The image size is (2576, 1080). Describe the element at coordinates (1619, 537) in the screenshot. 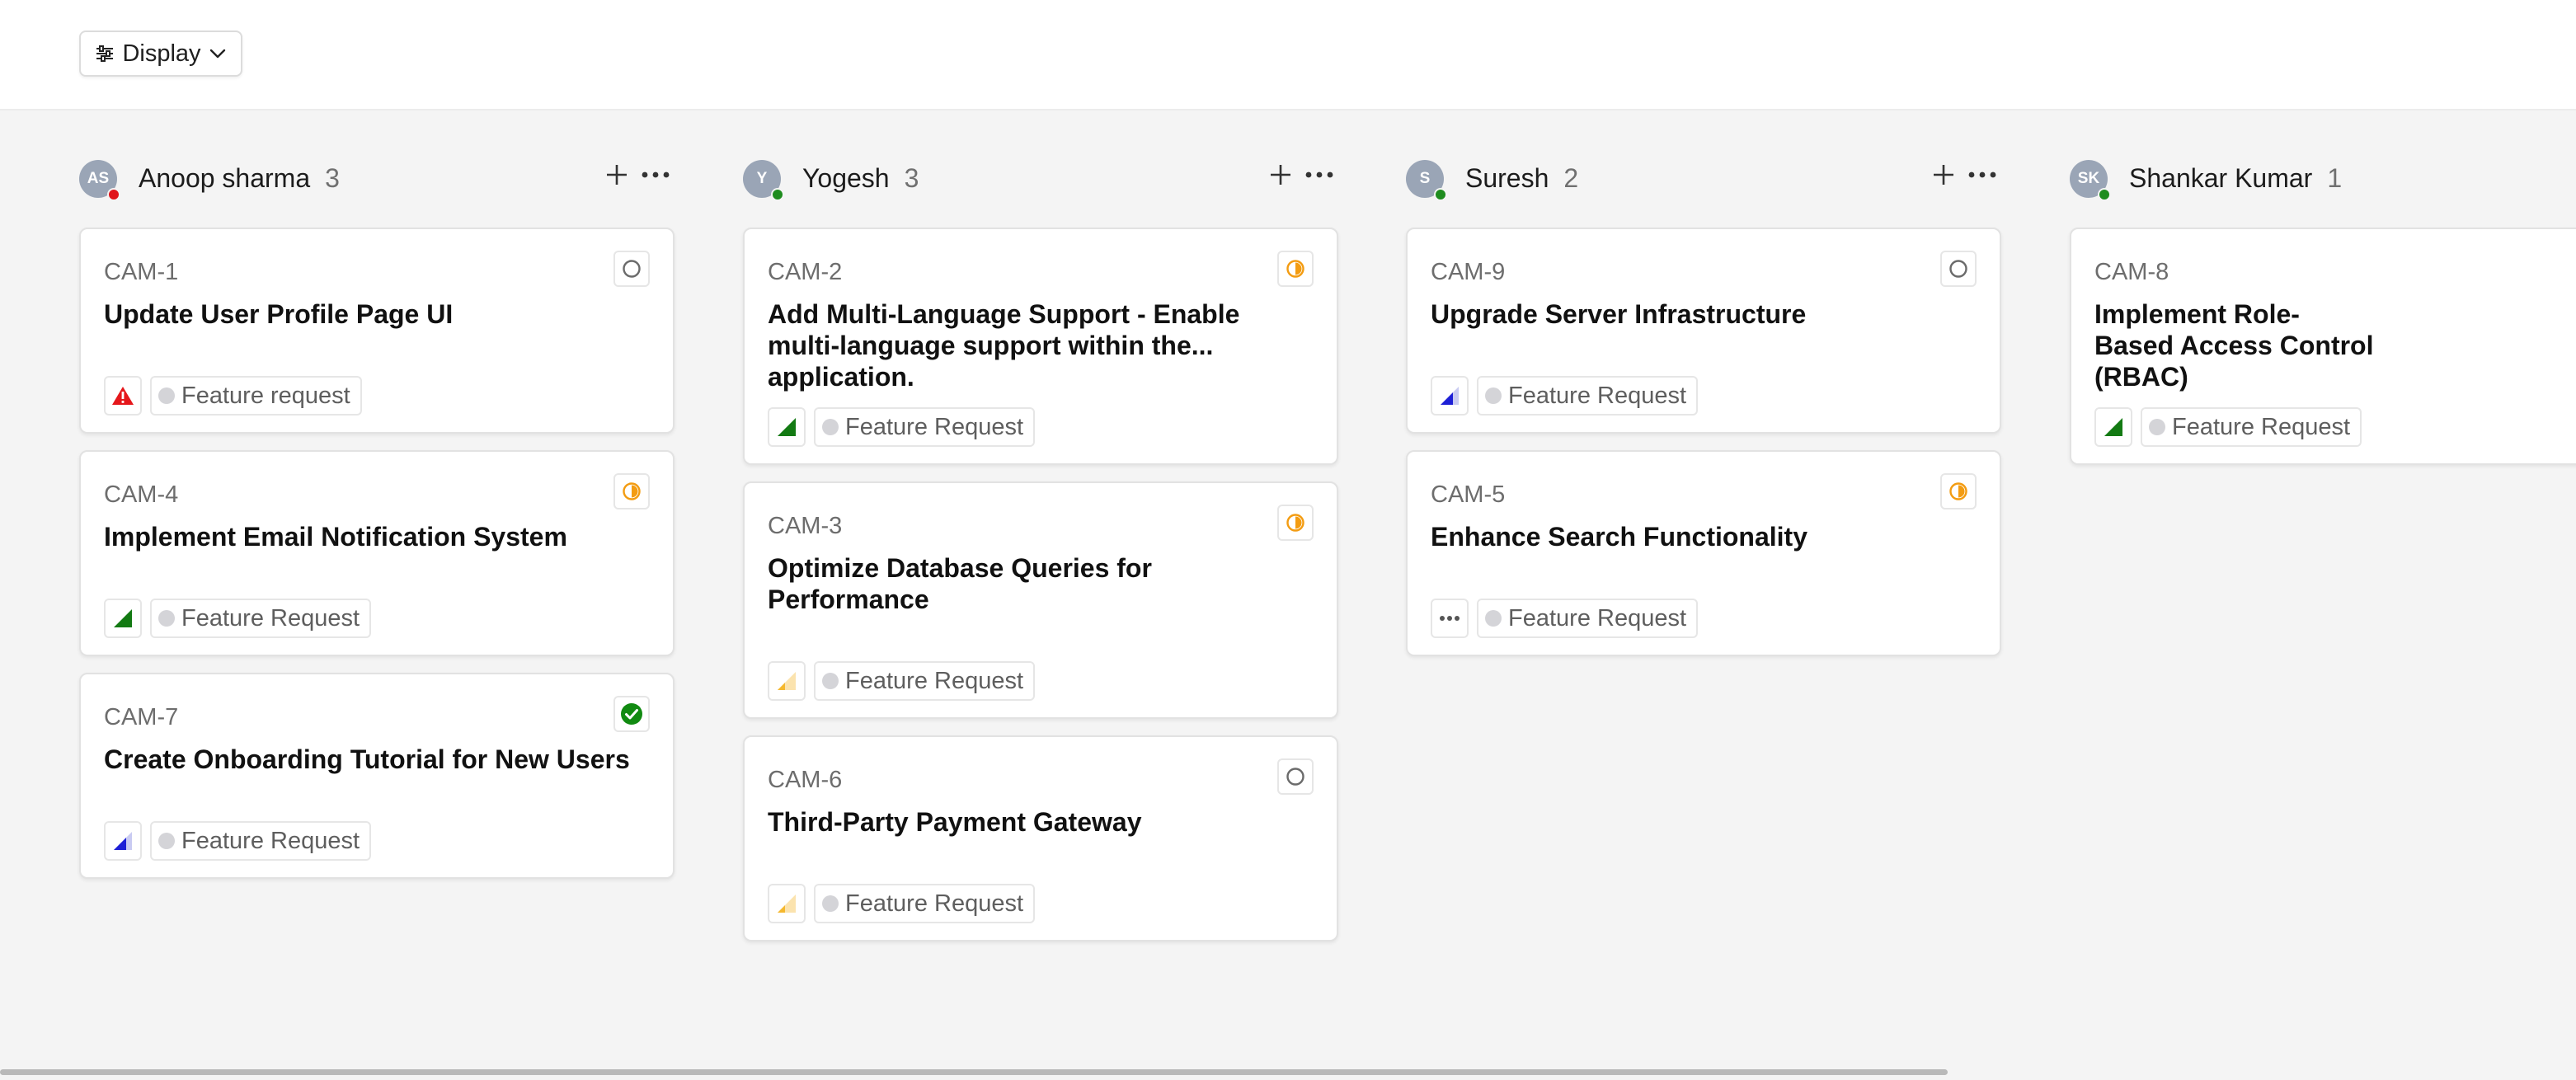

I see `issue-title: Enhance Search Functionality` at that location.